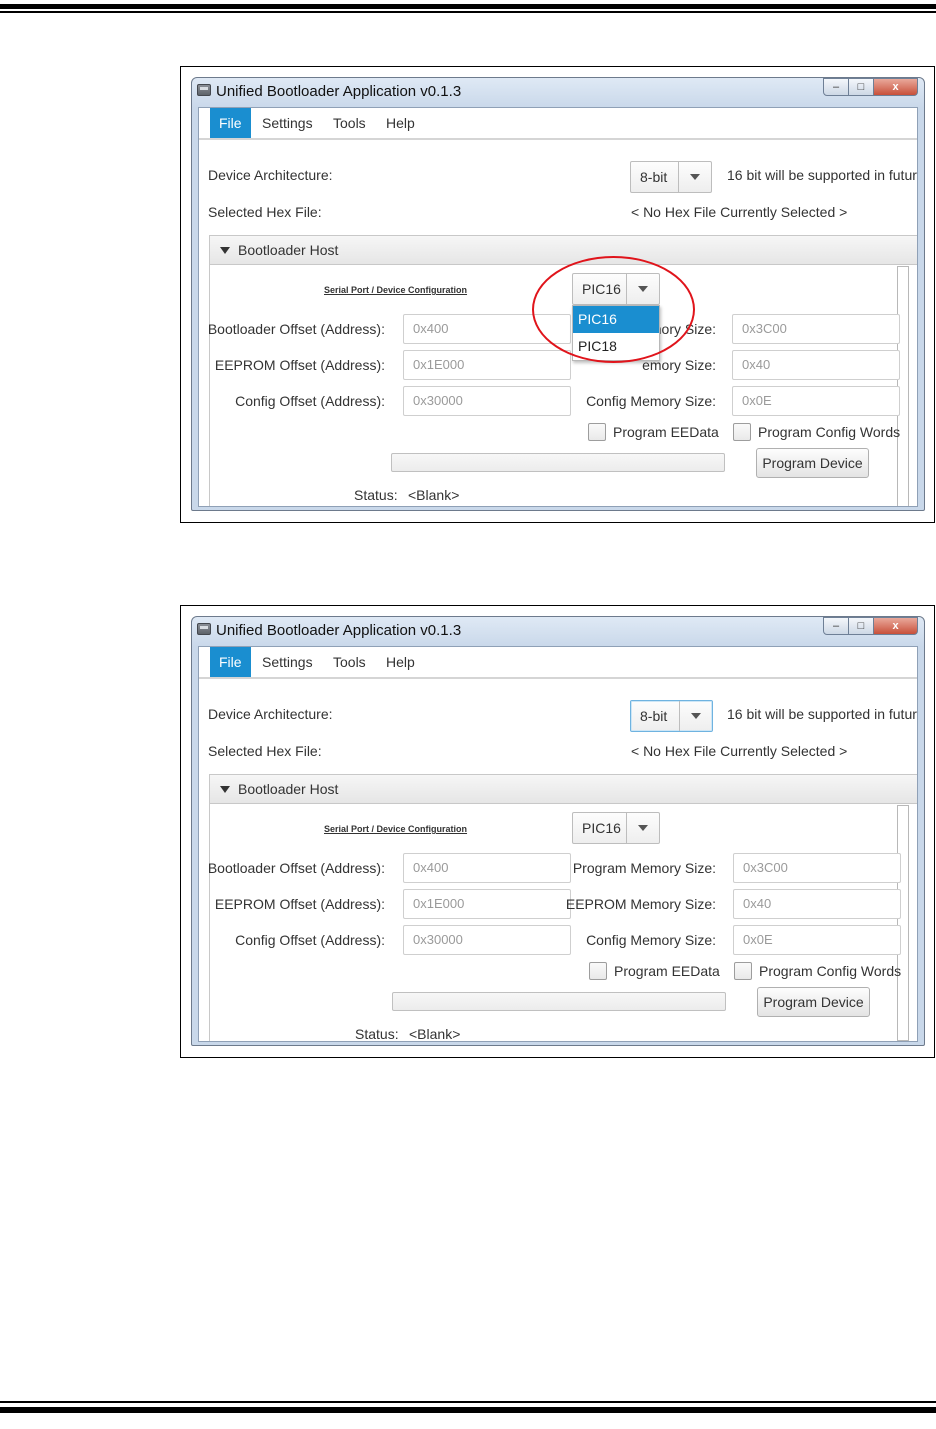 Image resolution: width=936 pixels, height=1429 pixels. I want to click on device-family-select: PIC16, so click(616, 828).